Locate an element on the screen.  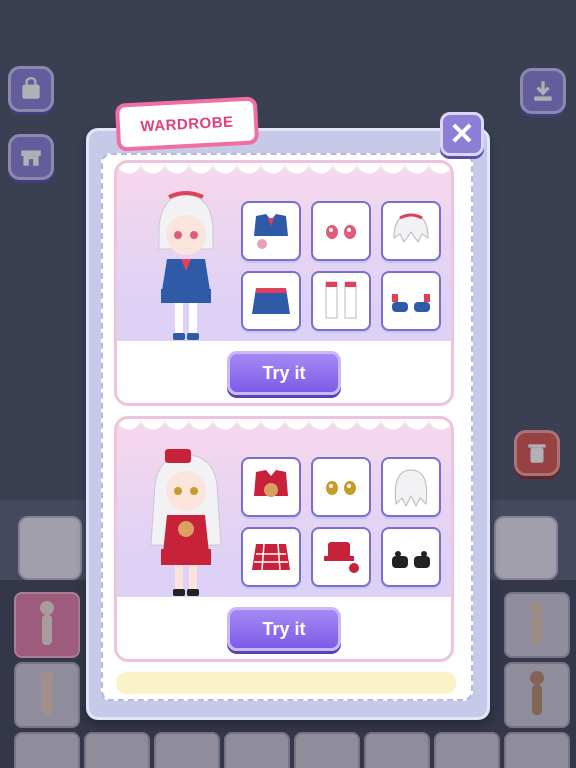
white-hair-icon is located at coordinates (411, 228).